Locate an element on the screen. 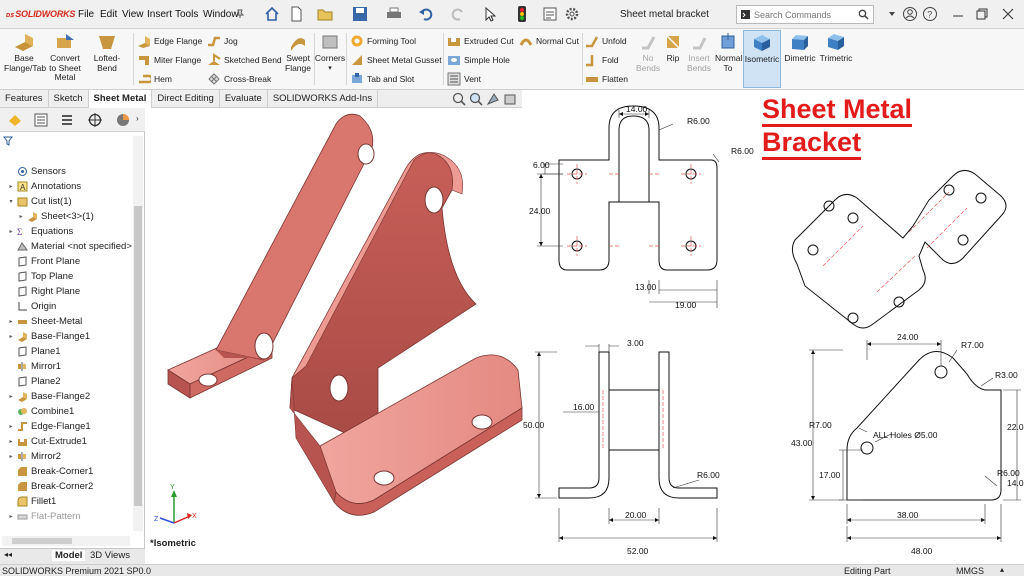  base-flange-button: Base Flange/Tab is located at coordinates (24, 52).